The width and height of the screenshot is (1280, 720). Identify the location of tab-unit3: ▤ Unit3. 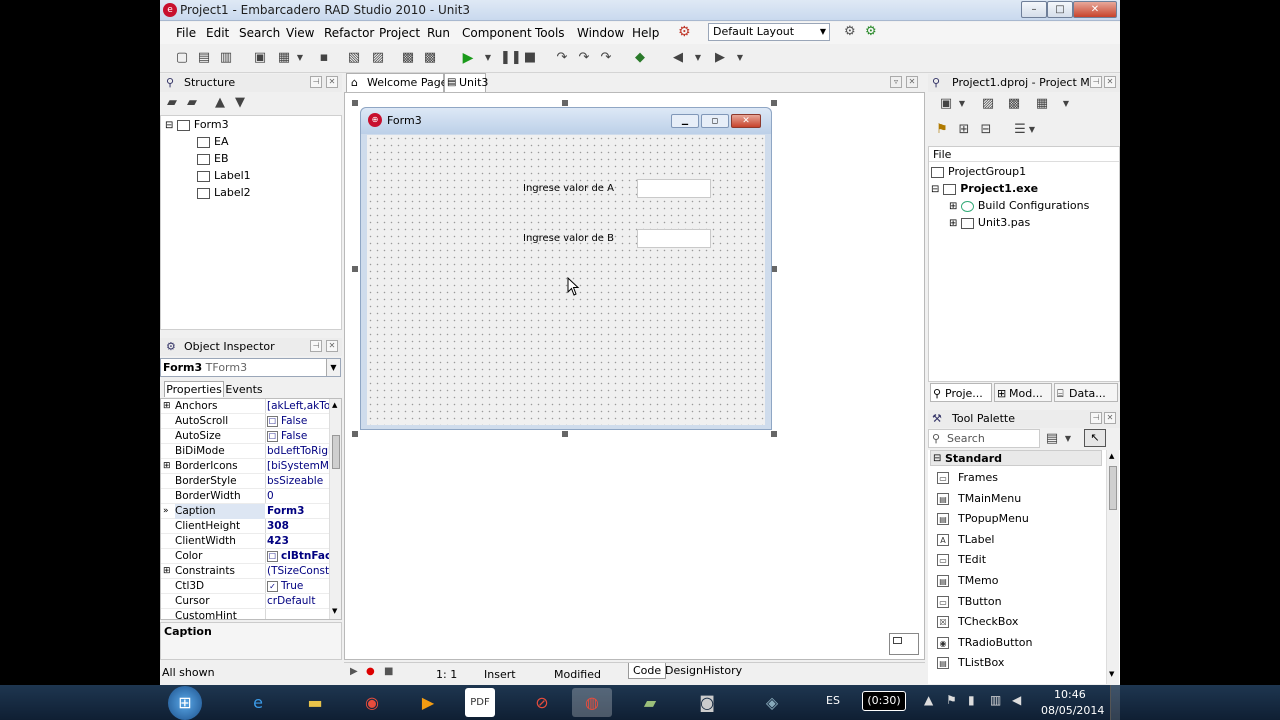
(466, 82).